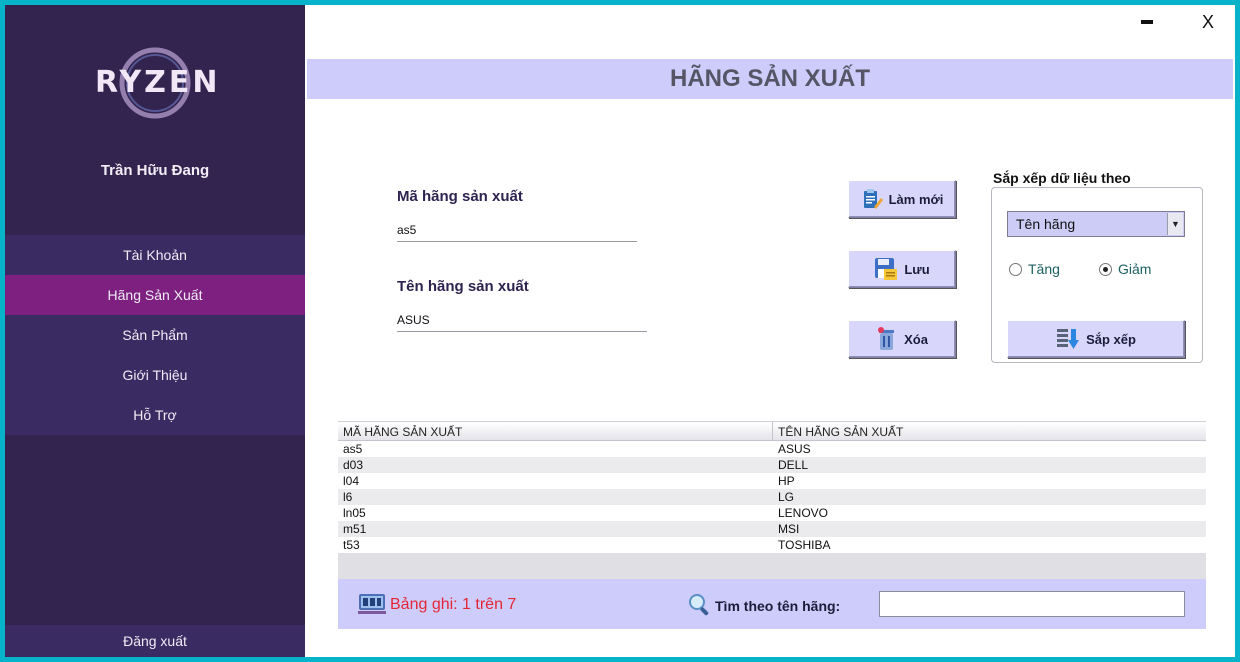  What do you see at coordinates (786, 497) in the screenshot?
I see `cell-name: LG` at bounding box center [786, 497].